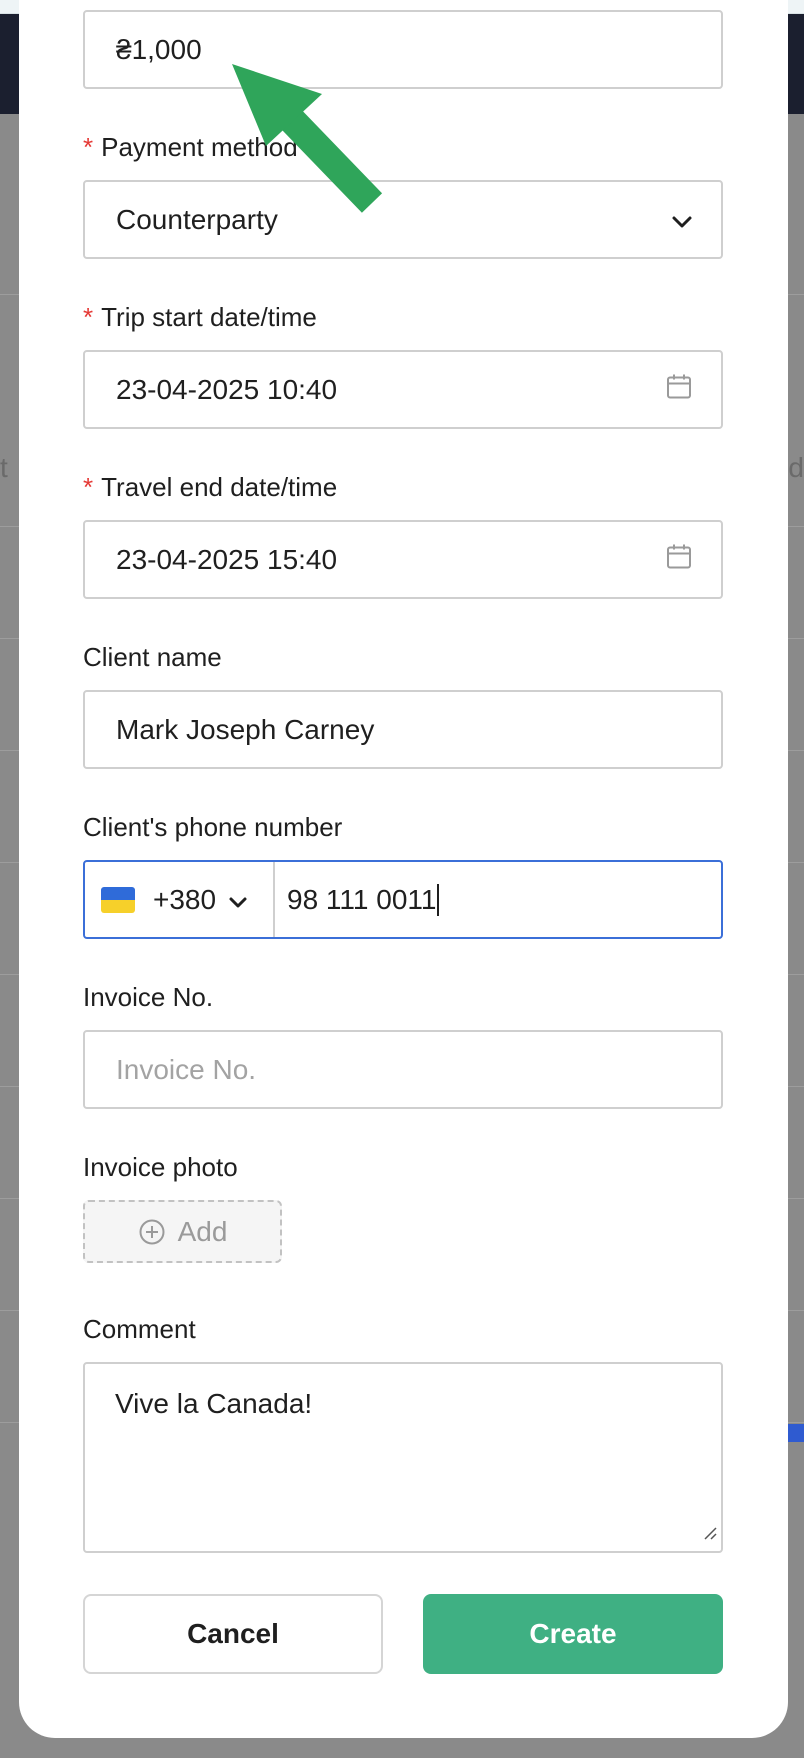  What do you see at coordinates (200, 317) in the screenshot?
I see `trip-start-label: * Trip start date/time` at bounding box center [200, 317].